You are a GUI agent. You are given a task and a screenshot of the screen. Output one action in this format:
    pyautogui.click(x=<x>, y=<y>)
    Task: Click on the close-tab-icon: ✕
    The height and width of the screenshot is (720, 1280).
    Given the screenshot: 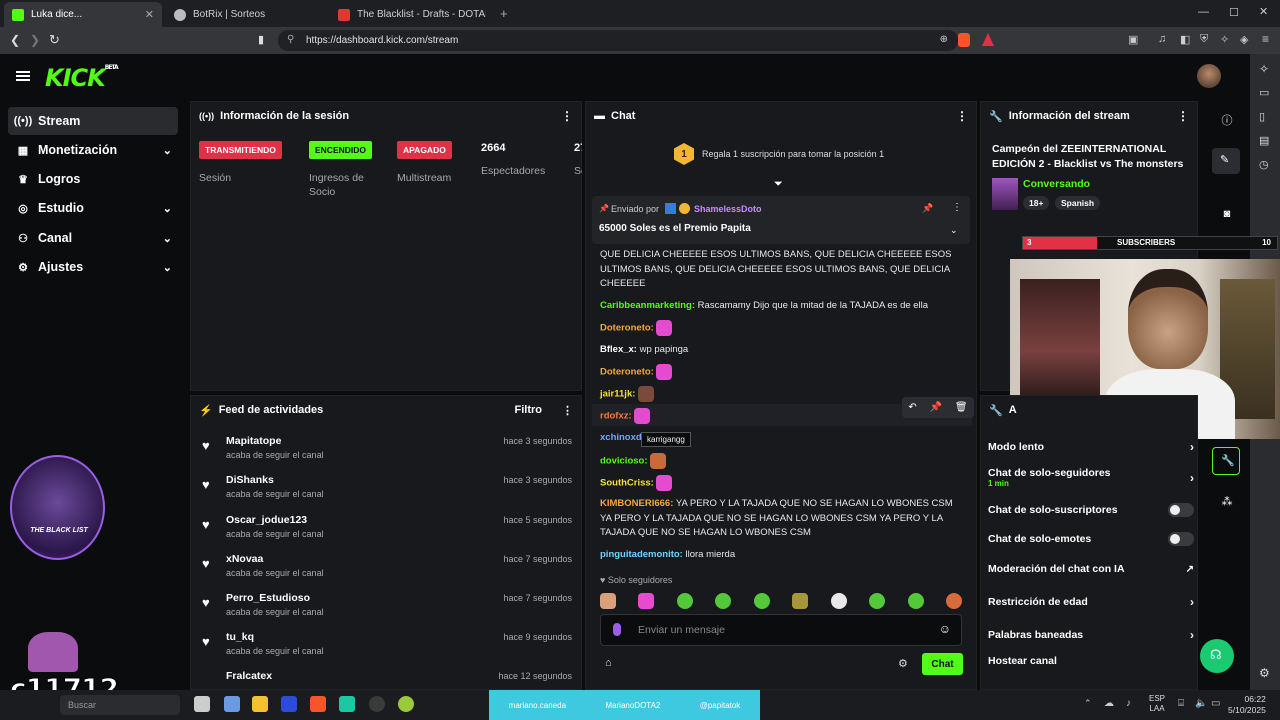 What is the action you would take?
    pyautogui.click(x=149, y=14)
    